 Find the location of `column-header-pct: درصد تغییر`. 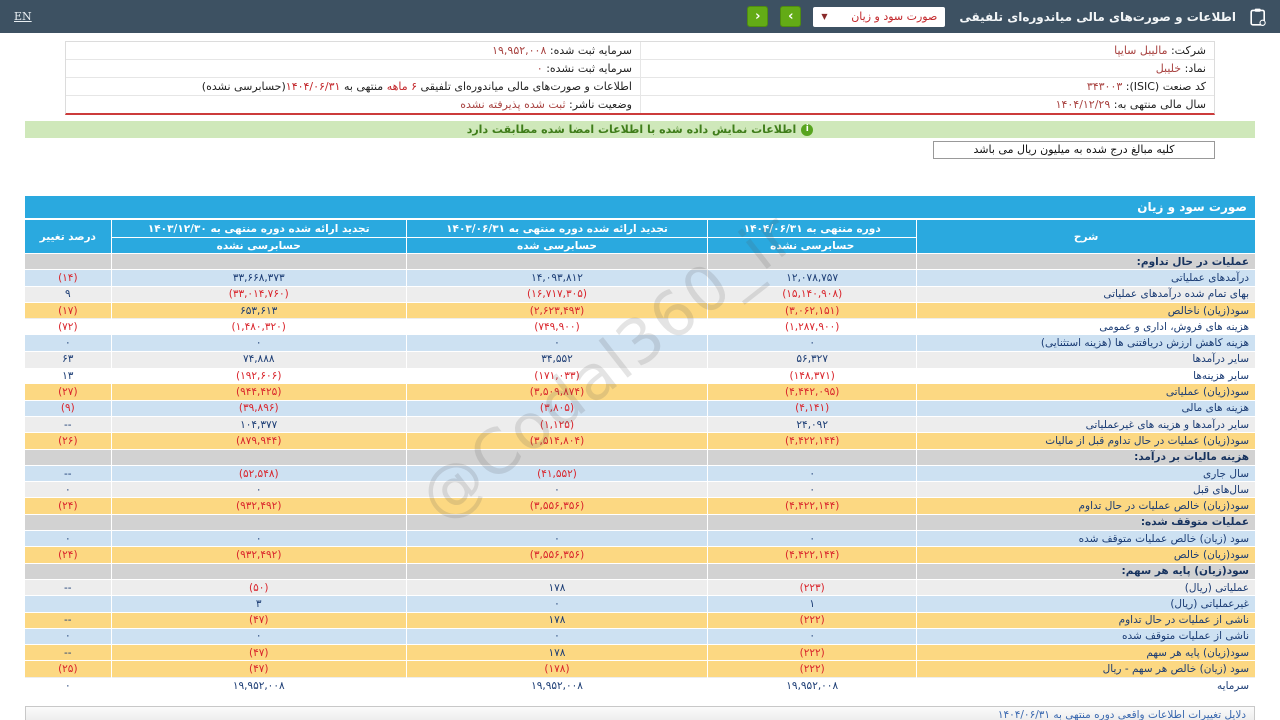

column-header-pct: درصد تغییر is located at coordinates (68, 237).